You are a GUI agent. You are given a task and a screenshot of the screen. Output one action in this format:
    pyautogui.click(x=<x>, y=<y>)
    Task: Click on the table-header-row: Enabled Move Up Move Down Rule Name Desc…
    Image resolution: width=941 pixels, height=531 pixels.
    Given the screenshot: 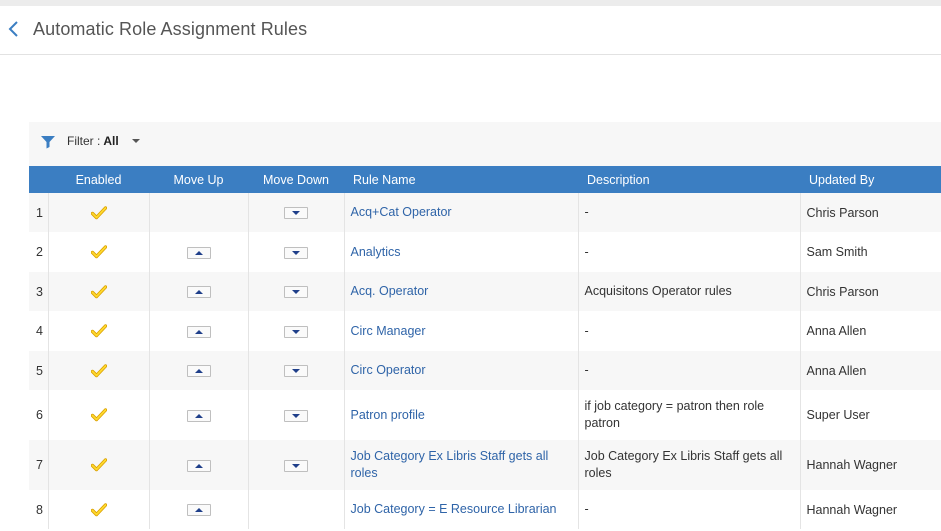 What is the action you would take?
    pyautogui.click(x=485, y=179)
    